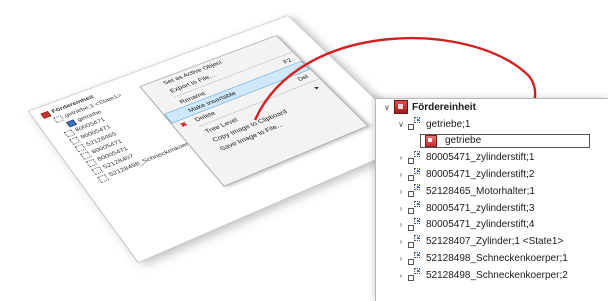 The height and width of the screenshot is (301, 608). Describe the element at coordinates (495, 242) in the screenshot. I see `tree-row-label: 52128407_Zylinder;1 <State1>` at that location.